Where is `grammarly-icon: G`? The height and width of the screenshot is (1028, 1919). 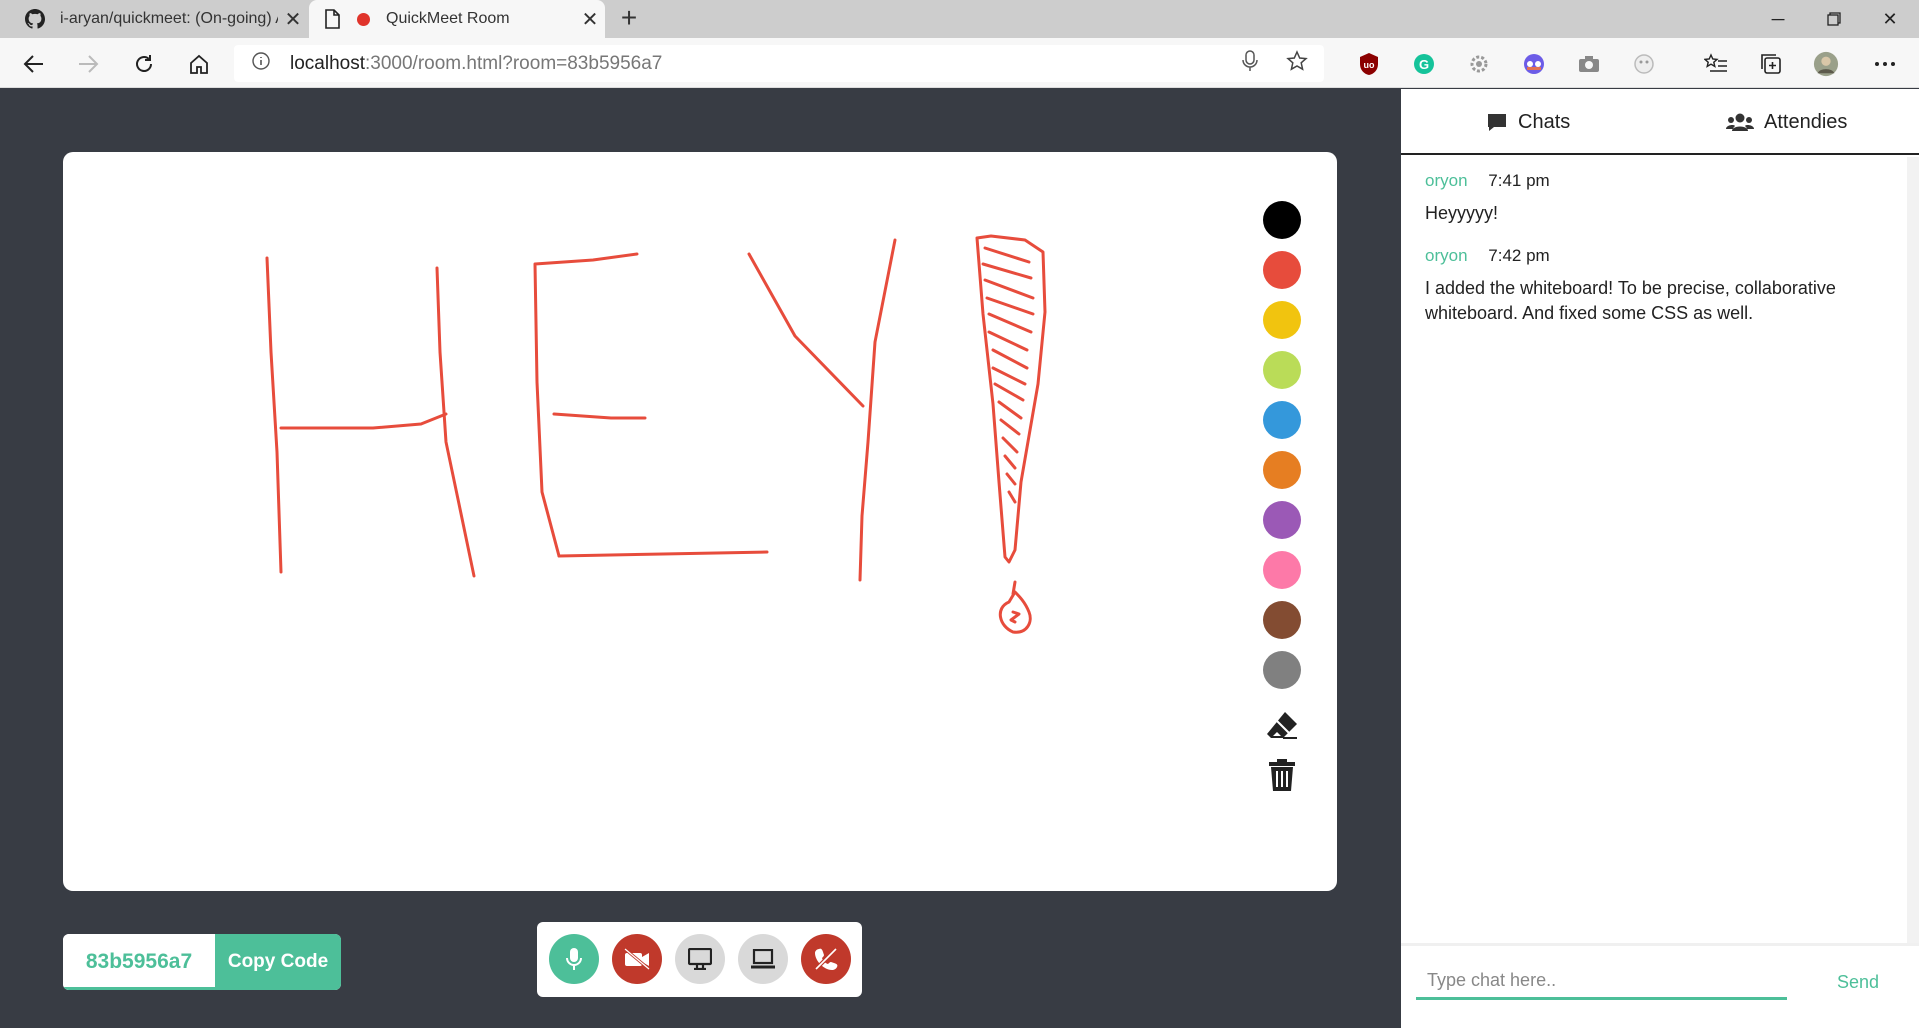
grammarly-icon: G is located at coordinates (1424, 64).